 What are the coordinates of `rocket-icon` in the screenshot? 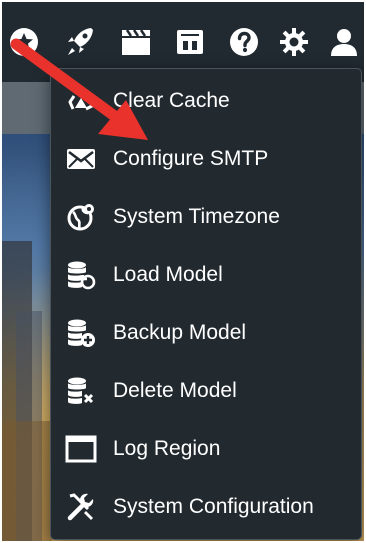 It's located at (80, 42).